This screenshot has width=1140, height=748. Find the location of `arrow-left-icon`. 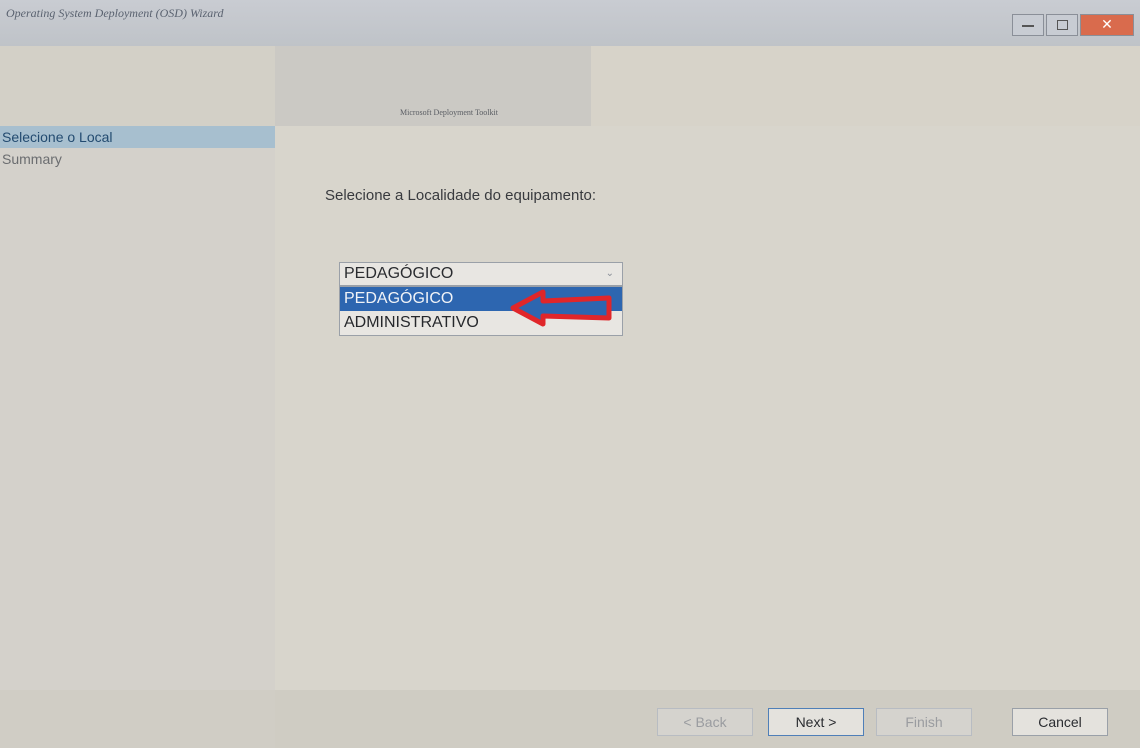

arrow-left-icon is located at coordinates (561, 308).